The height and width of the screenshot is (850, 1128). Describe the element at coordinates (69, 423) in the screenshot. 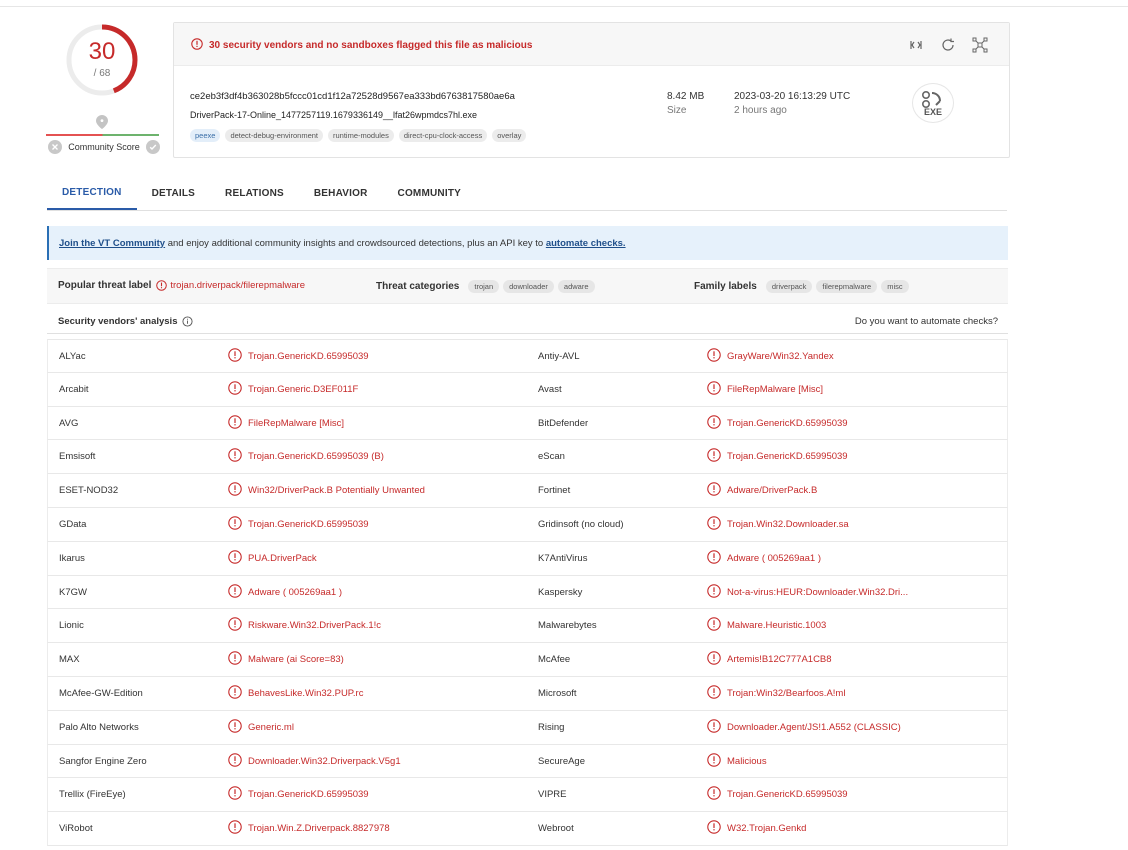

I see `vendor-name: AVG` at that location.